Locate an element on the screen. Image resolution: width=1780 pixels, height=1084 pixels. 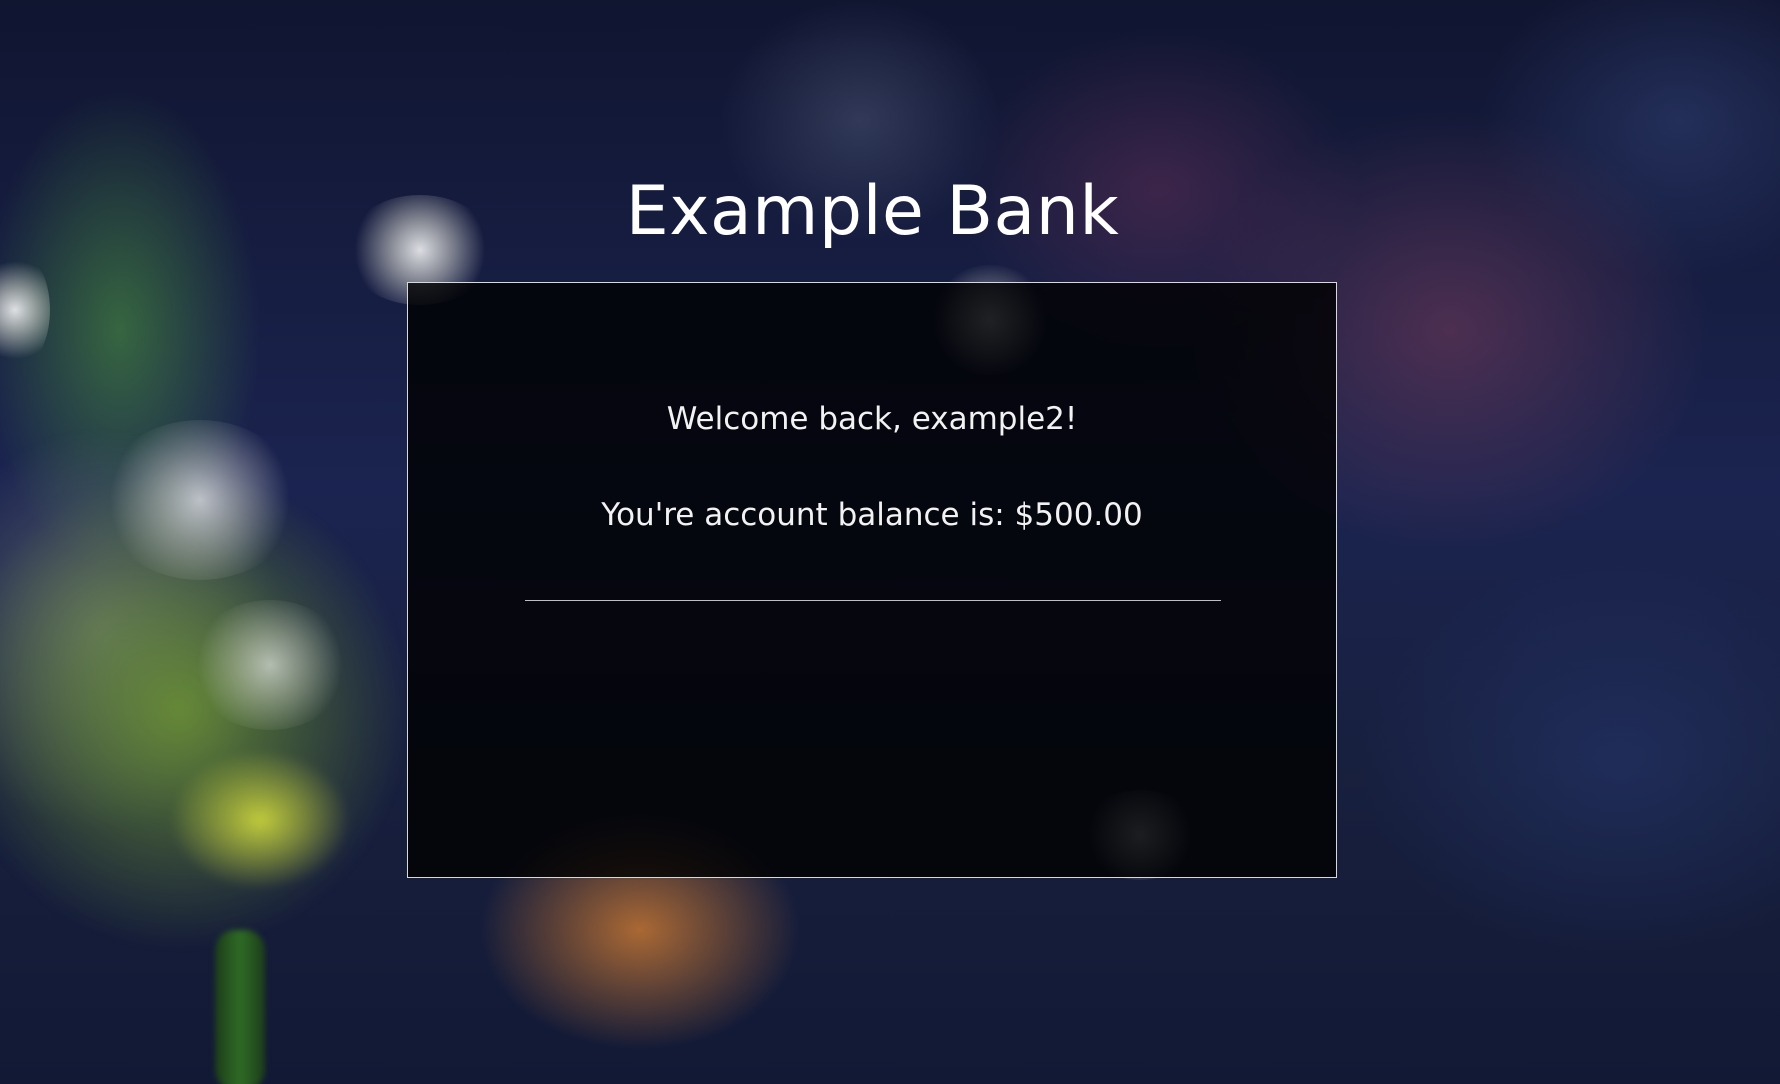
account-balance: You're account balance is: $500.00 is located at coordinates (872, 515).